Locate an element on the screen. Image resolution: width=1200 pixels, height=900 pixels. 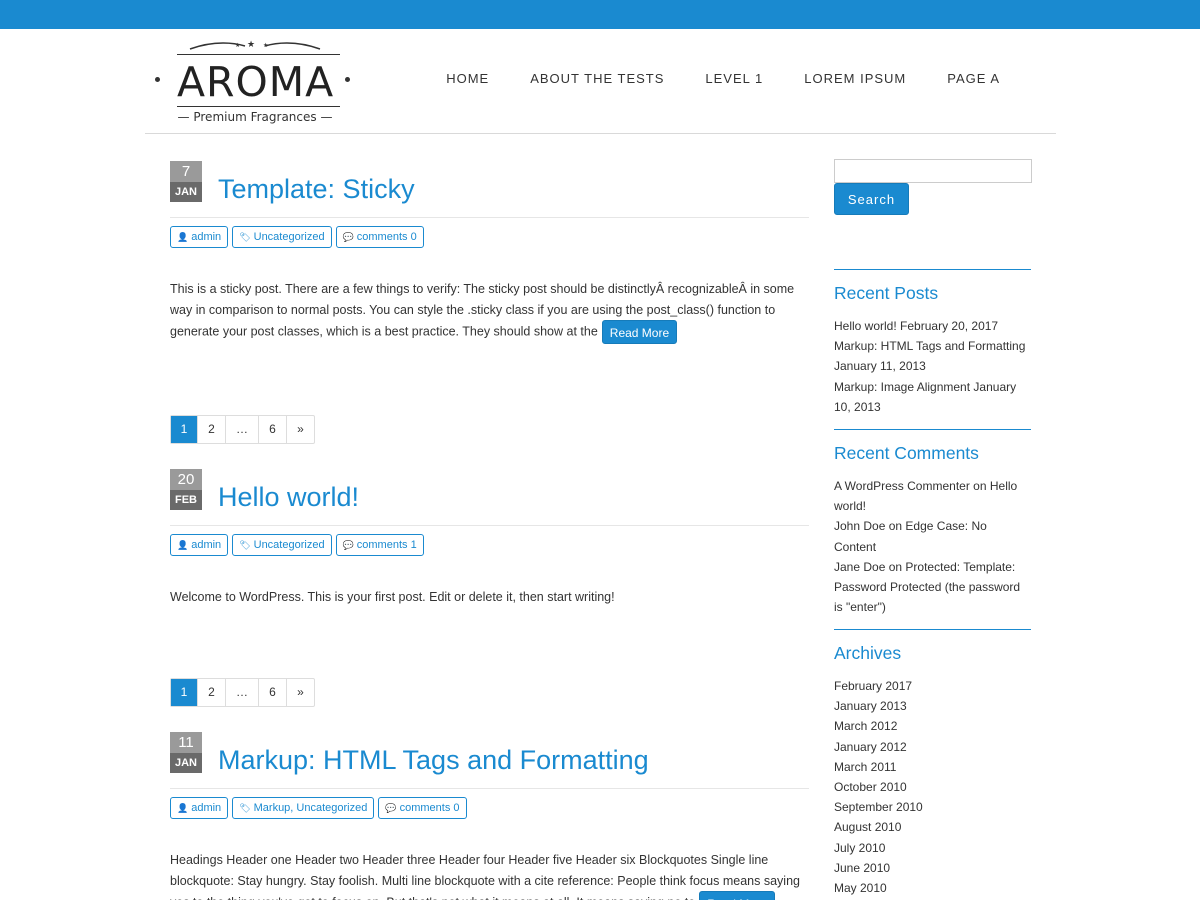
post-title: Hello world! is located at coordinates (288, 497).